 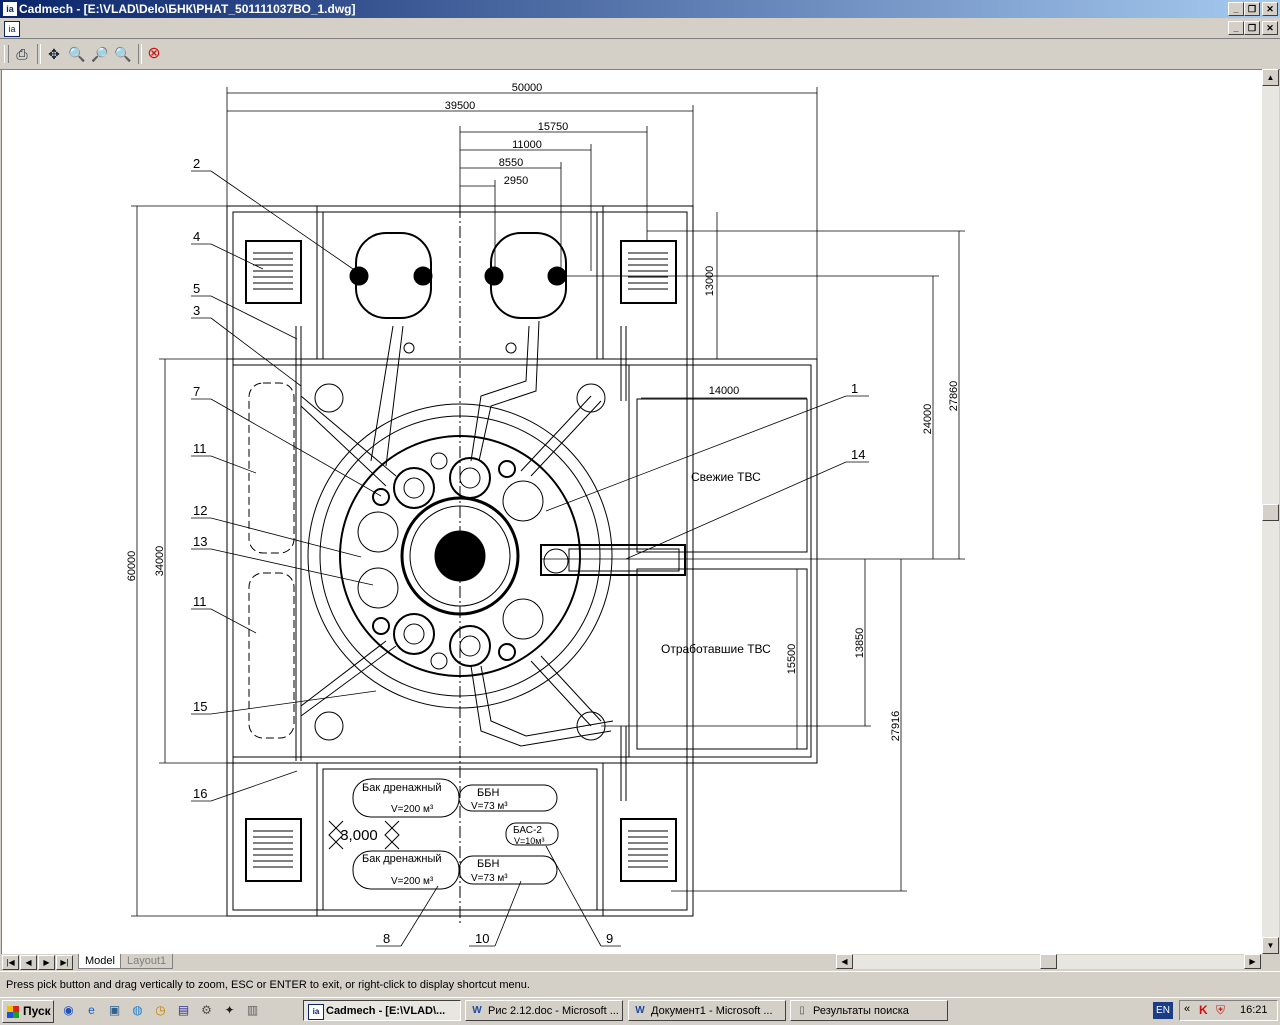 What do you see at coordinates (39, 54) in the screenshot?
I see `toolbar-separator` at bounding box center [39, 54].